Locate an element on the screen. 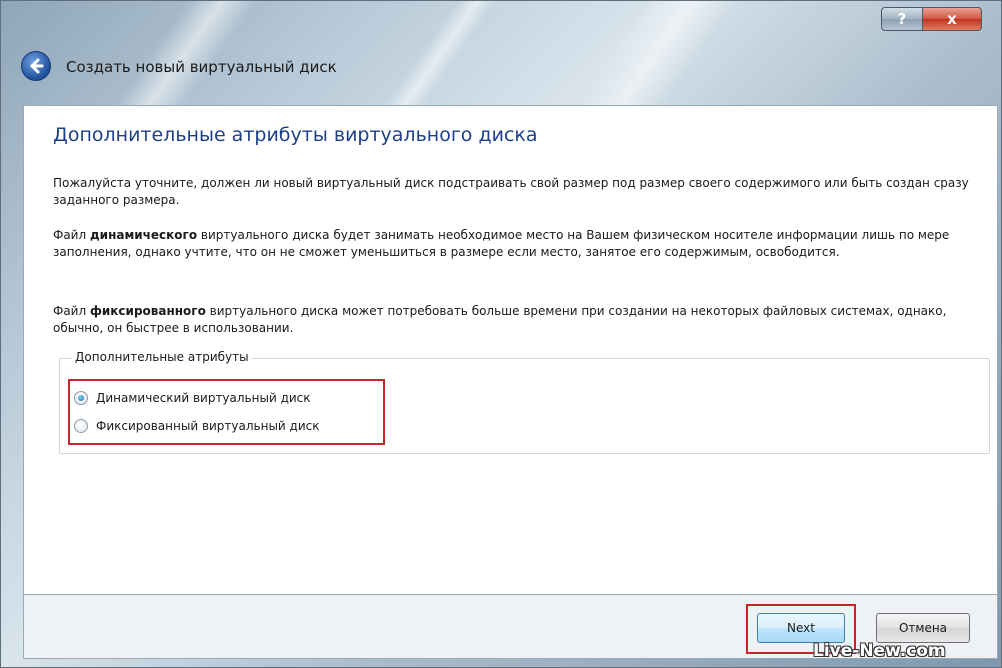 Image resolution: width=1002 pixels, height=668 pixels. radio-button is located at coordinates (81, 426).